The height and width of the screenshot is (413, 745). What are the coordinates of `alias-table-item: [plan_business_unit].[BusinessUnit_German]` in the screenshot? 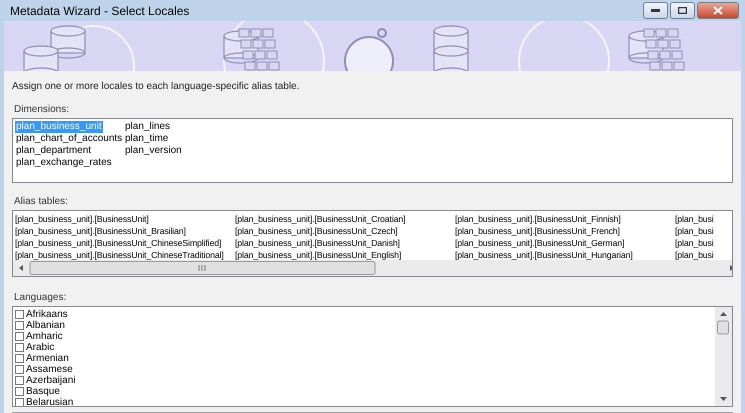 It's located at (539, 243).